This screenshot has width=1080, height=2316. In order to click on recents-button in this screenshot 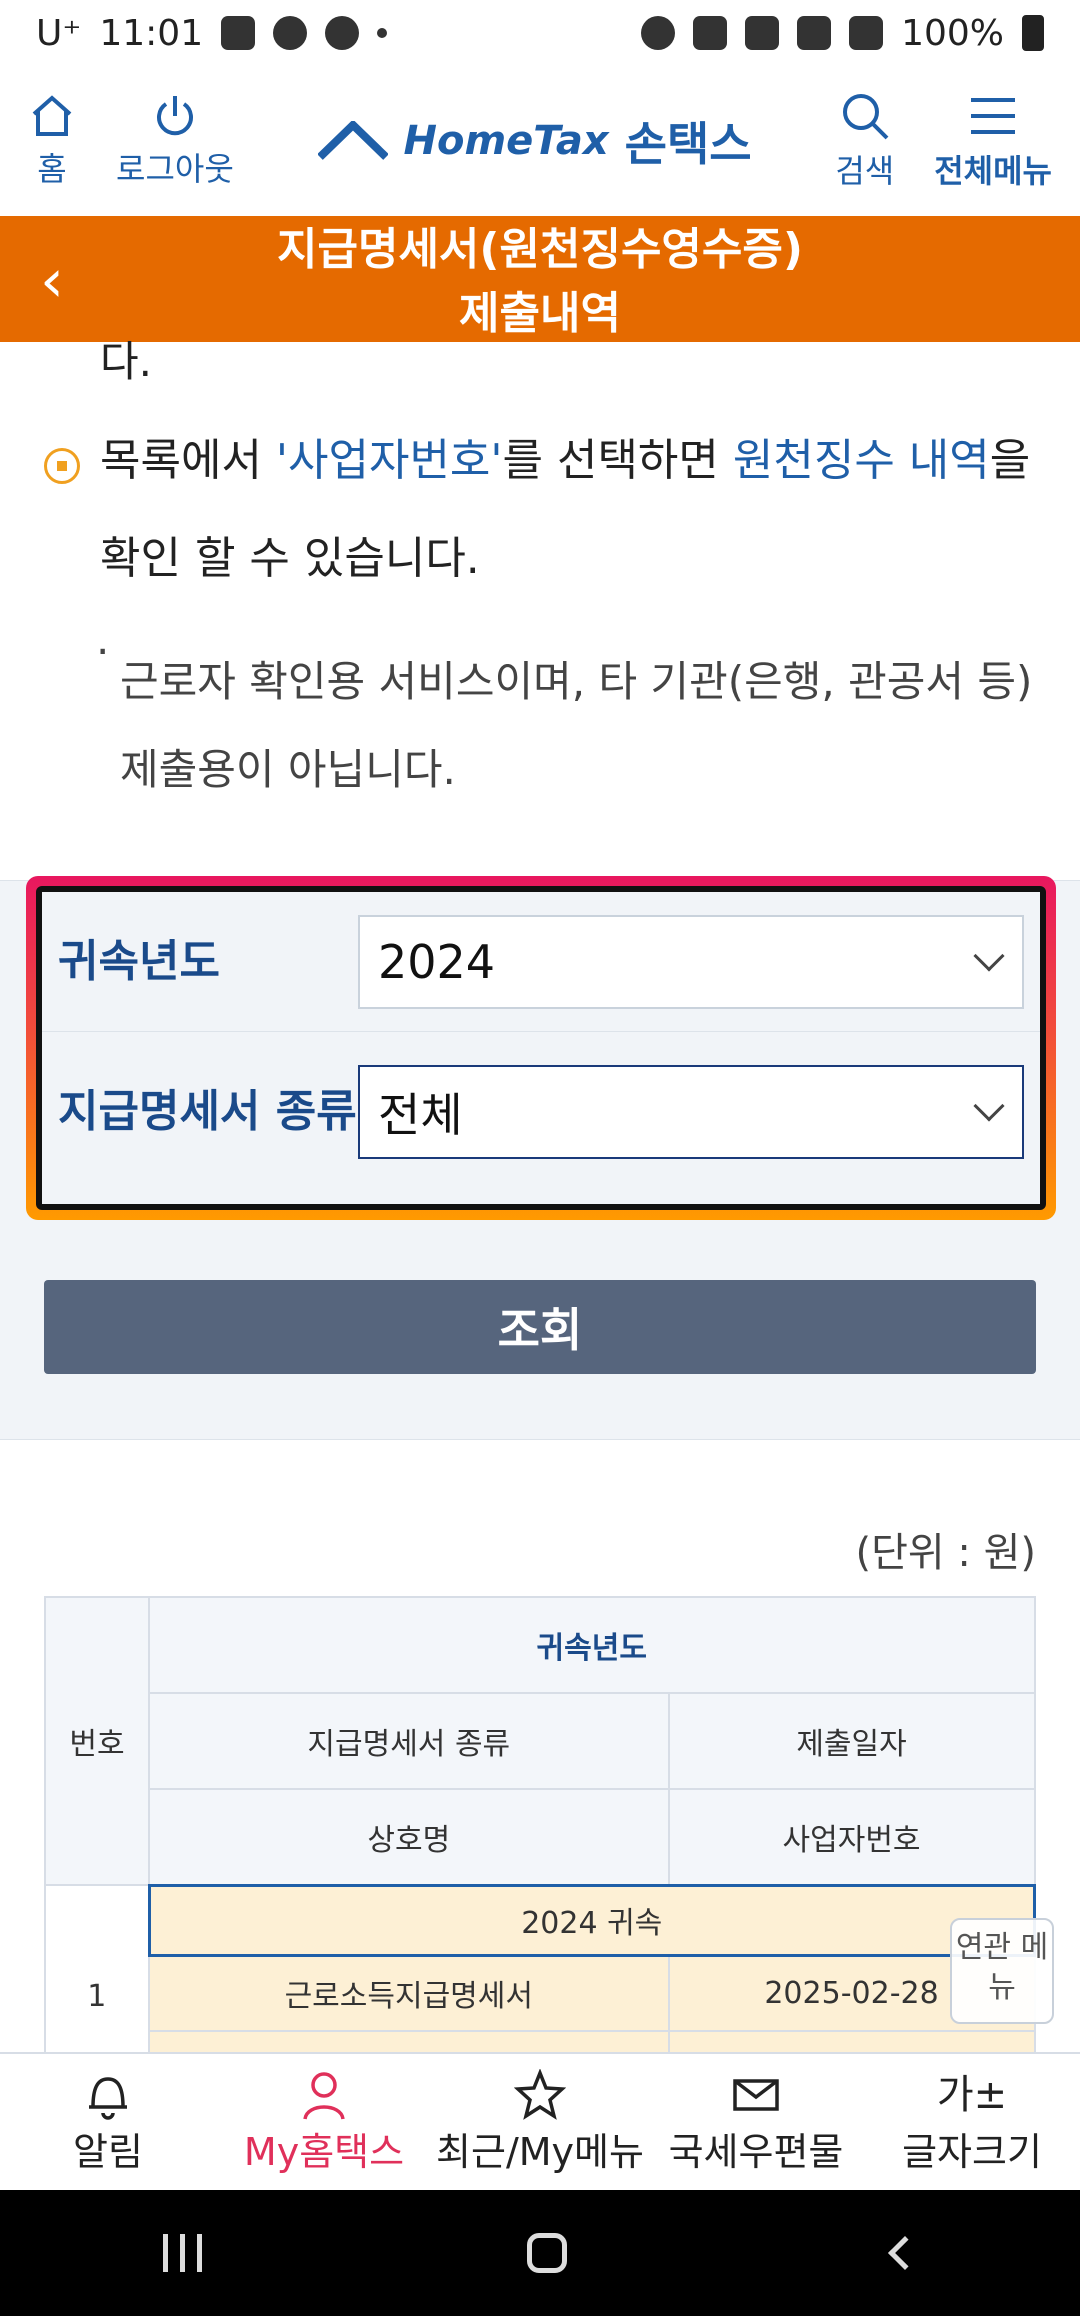, I will do `click(182, 2253)`.